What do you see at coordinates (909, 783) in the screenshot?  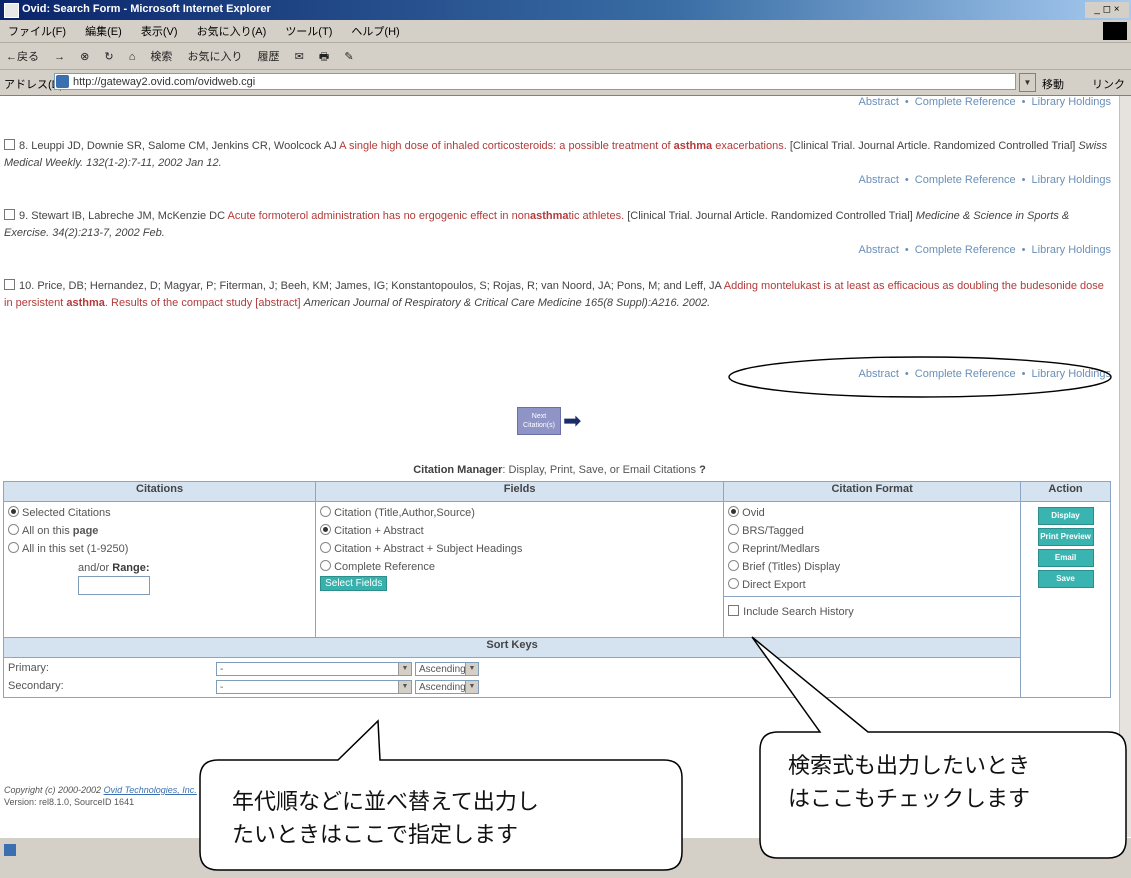 I see `callout-search-history: 検索式も出力したいとき はここもチェックします` at bounding box center [909, 783].